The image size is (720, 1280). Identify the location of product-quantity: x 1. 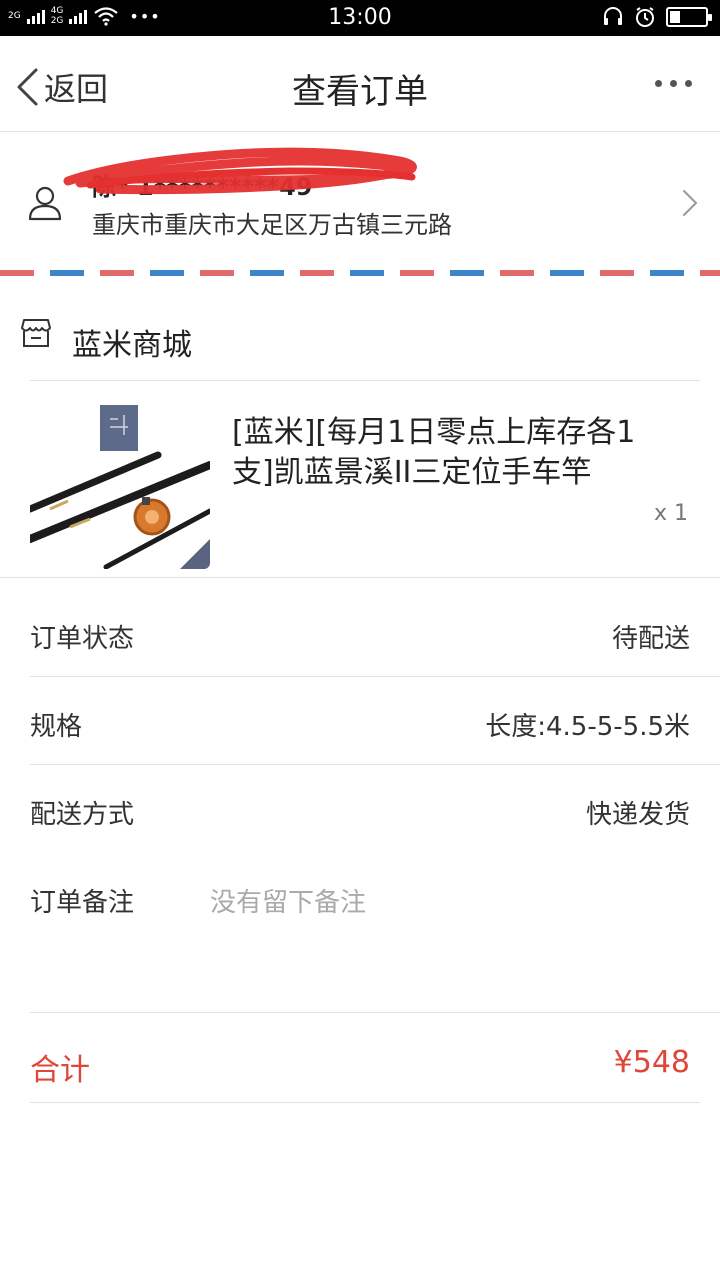
(670, 513).